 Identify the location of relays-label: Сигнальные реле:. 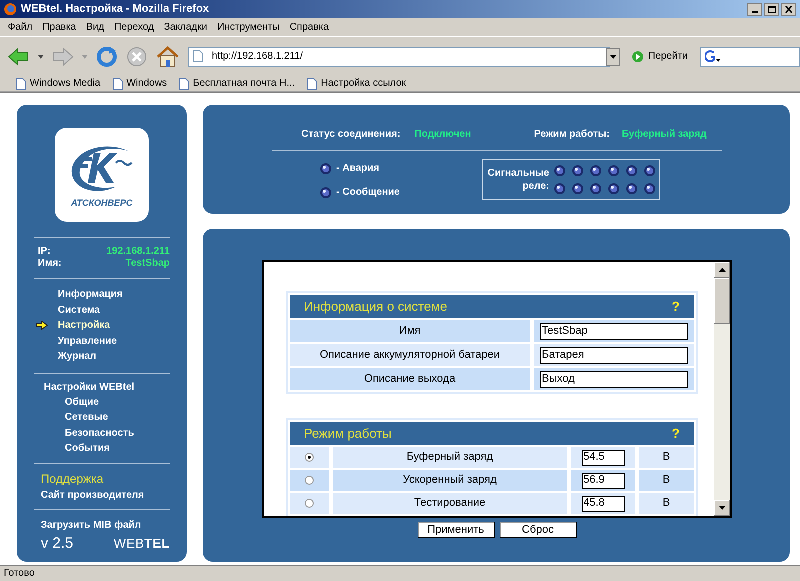
(518, 179).